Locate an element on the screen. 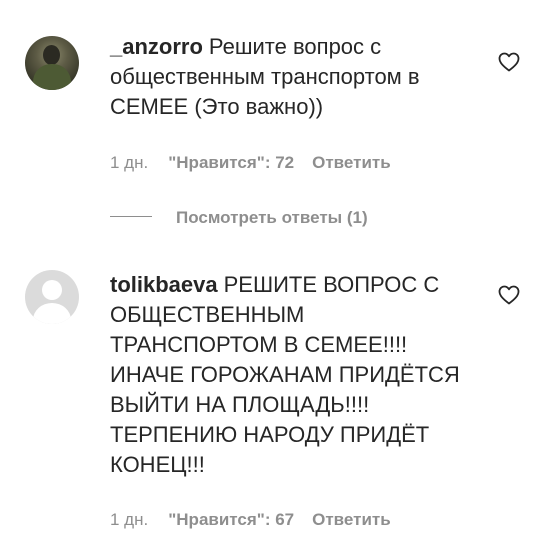 The height and width of the screenshot is (550, 560). view-replies-button: Посмотреть ответы (1) is located at coordinates (239, 218).